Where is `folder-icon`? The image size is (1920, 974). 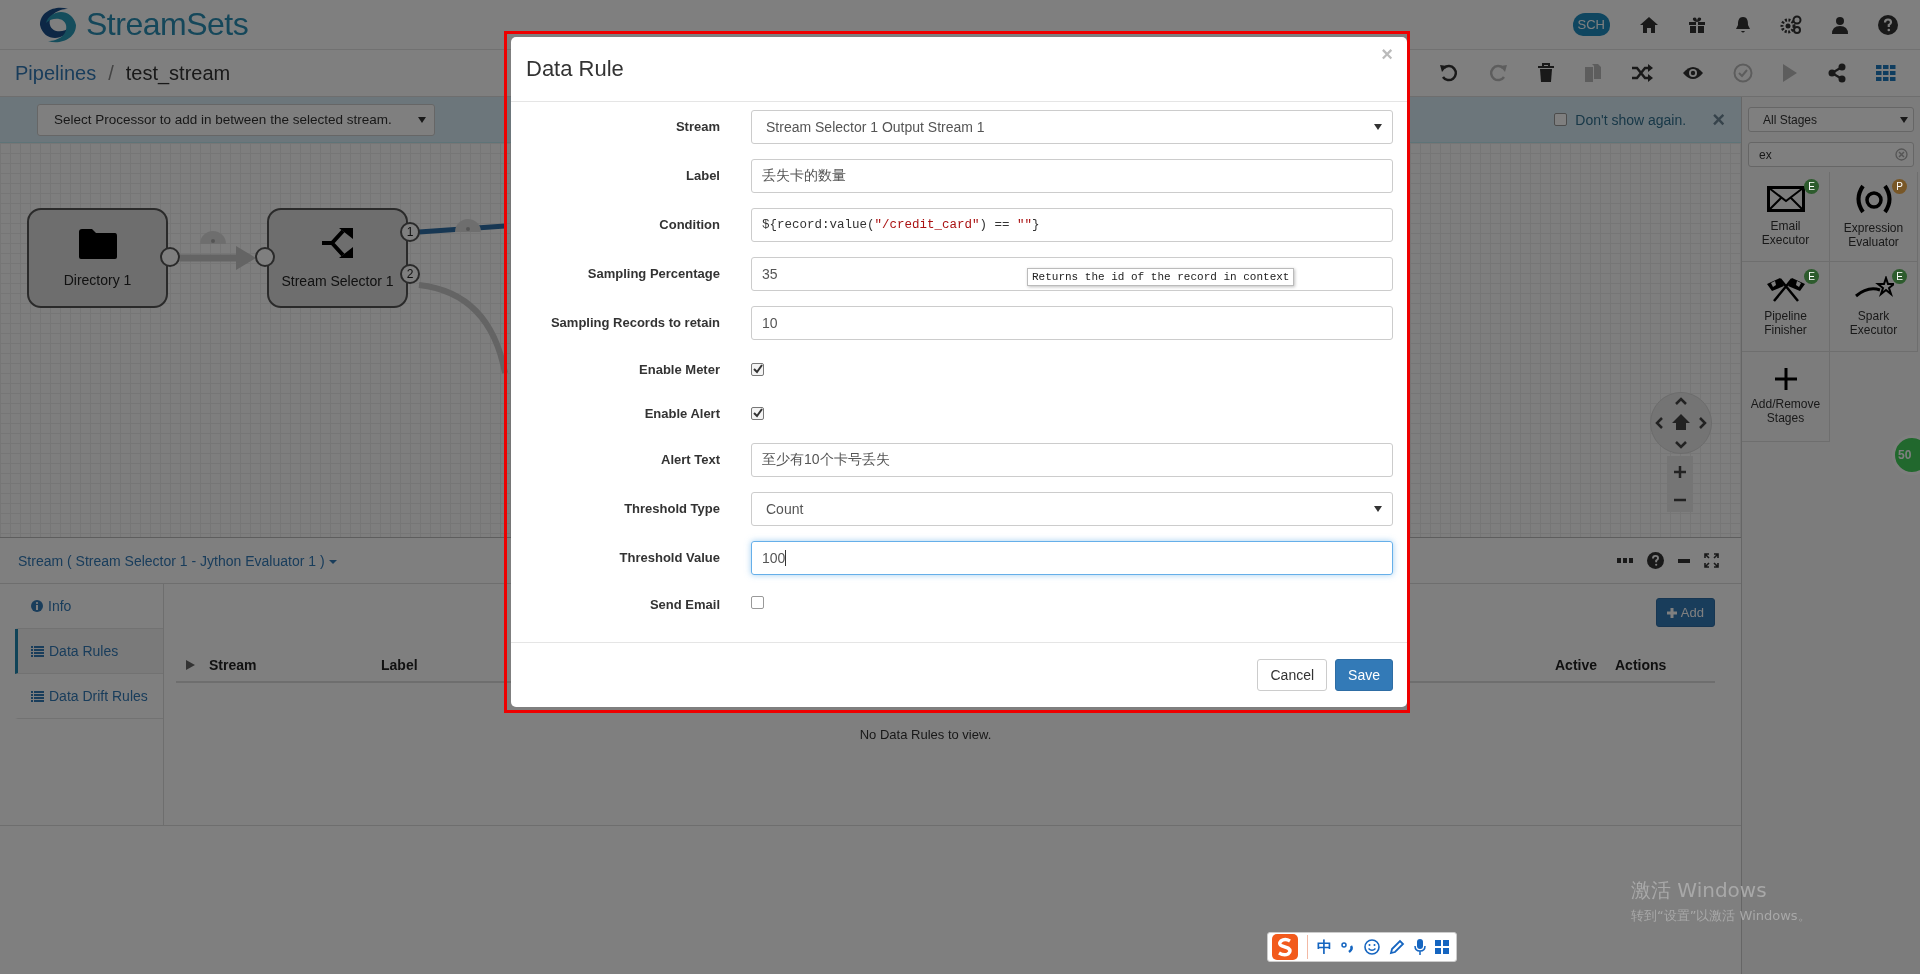
folder-icon is located at coordinates (97, 244).